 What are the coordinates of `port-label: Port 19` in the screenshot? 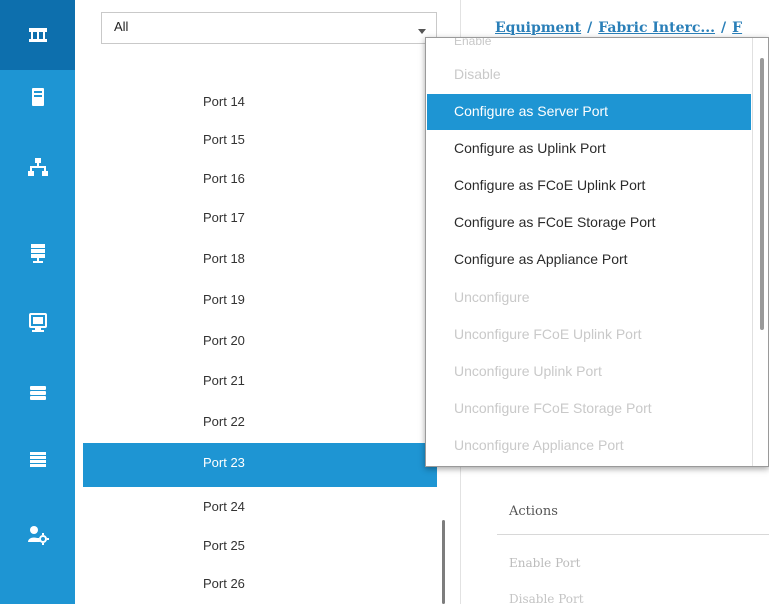 It's located at (224, 299).